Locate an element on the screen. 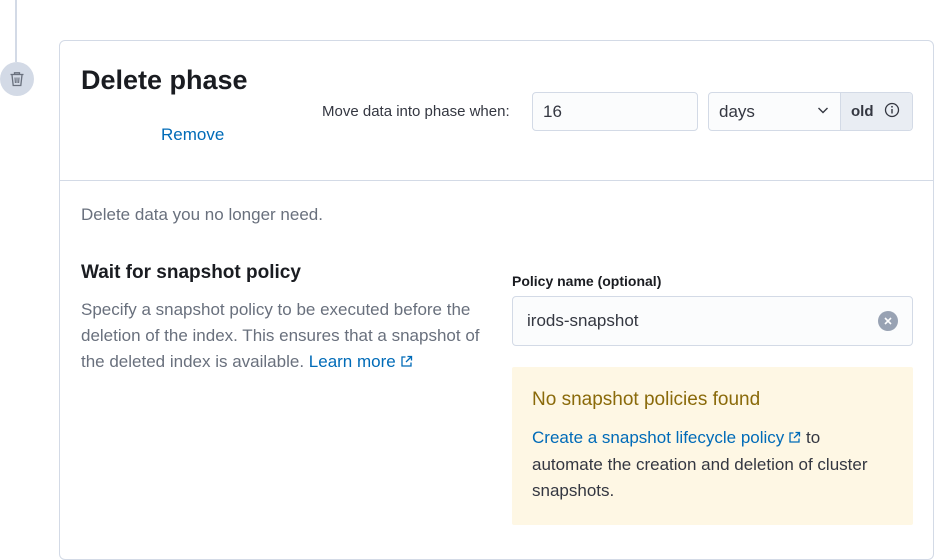 The image size is (947, 560). phase-age-input: 16 is located at coordinates (615, 111).